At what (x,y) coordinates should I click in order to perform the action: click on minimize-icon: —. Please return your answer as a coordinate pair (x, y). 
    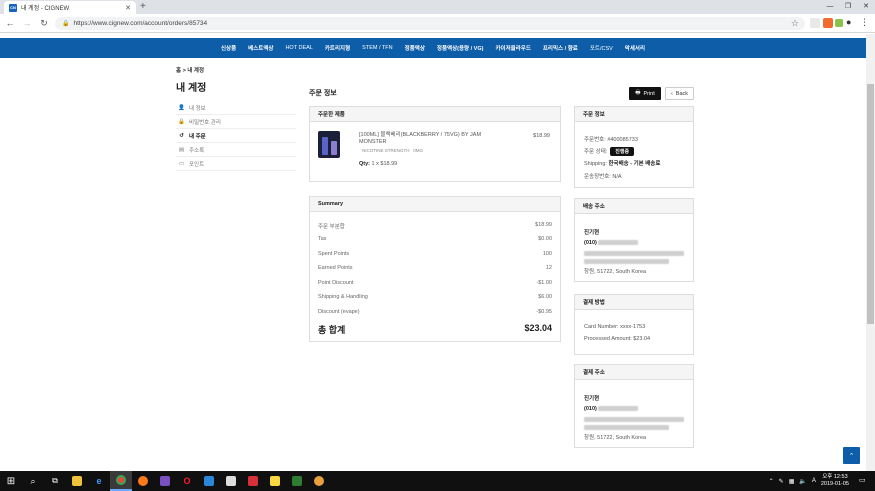
    Looking at the image, I should click on (830, 7).